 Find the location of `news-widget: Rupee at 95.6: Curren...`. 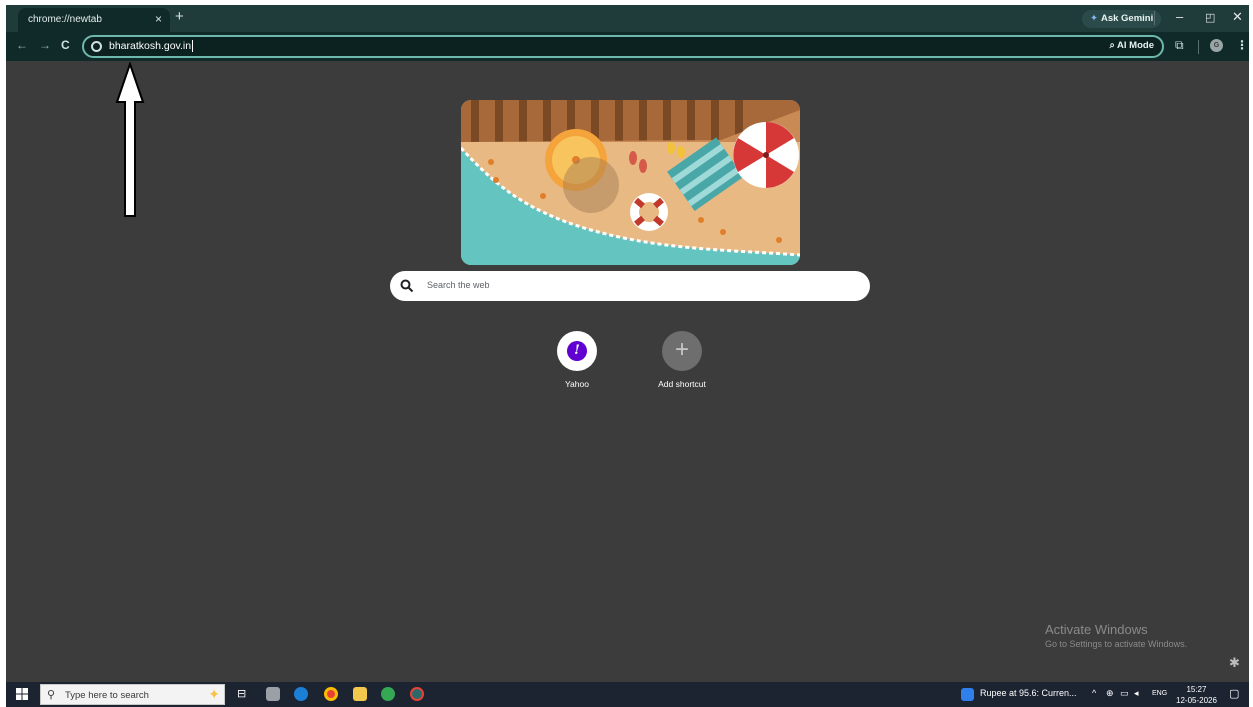

news-widget: Rupee at 95.6: Curren... is located at coordinates (1028, 693).